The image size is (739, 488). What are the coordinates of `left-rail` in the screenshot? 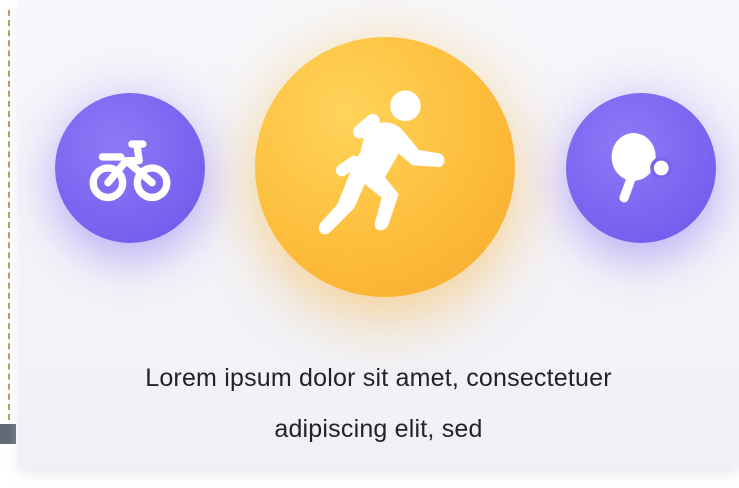 It's located at (9, 244).